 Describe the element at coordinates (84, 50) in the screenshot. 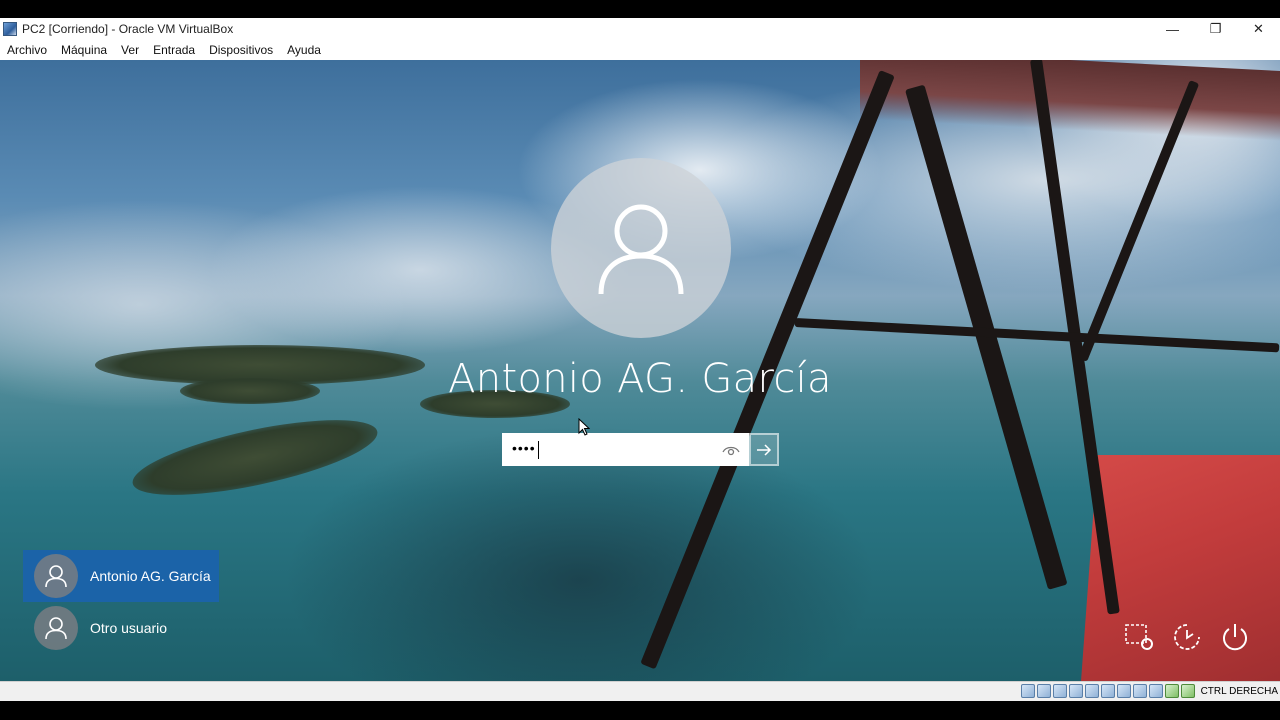

I see `menu-maquina: Máquina` at that location.